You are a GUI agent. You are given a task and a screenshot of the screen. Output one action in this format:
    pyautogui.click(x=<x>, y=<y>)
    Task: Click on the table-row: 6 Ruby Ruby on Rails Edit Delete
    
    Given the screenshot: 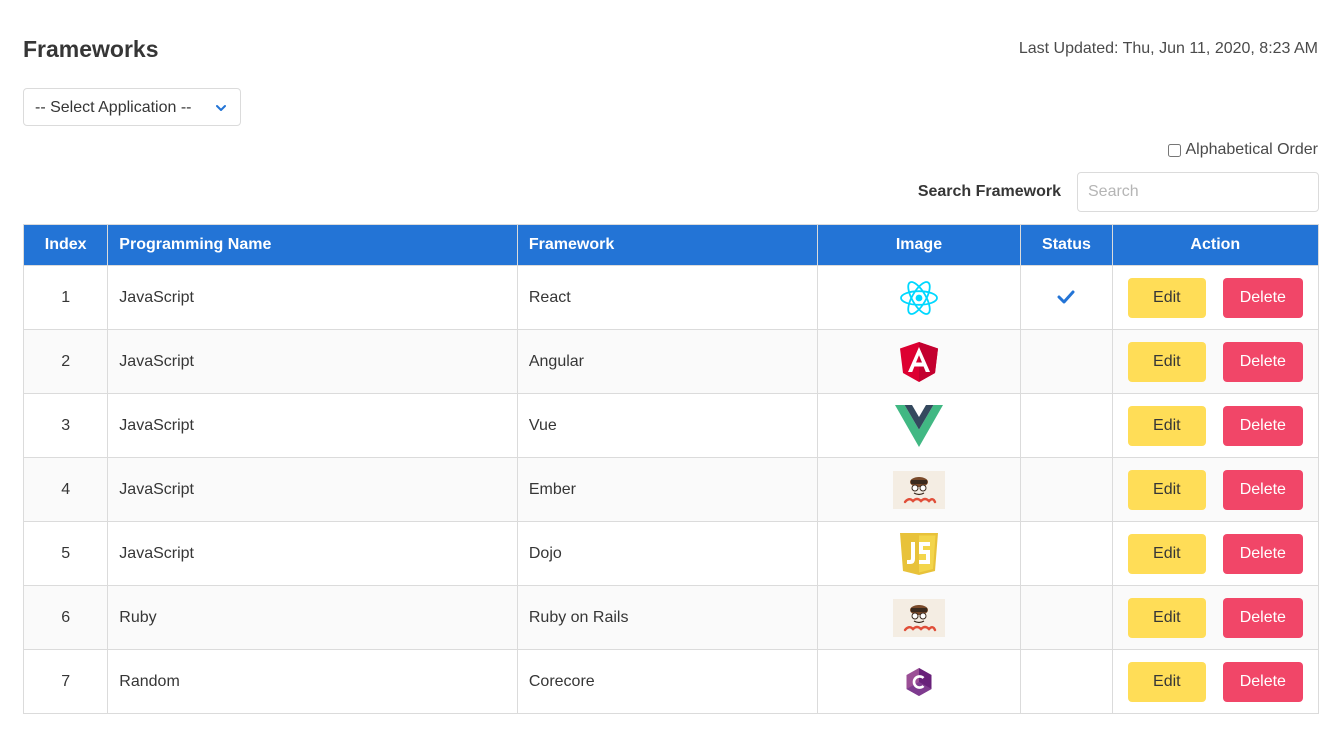 What is the action you would take?
    pyautogui.click(x=671, y=617)
    